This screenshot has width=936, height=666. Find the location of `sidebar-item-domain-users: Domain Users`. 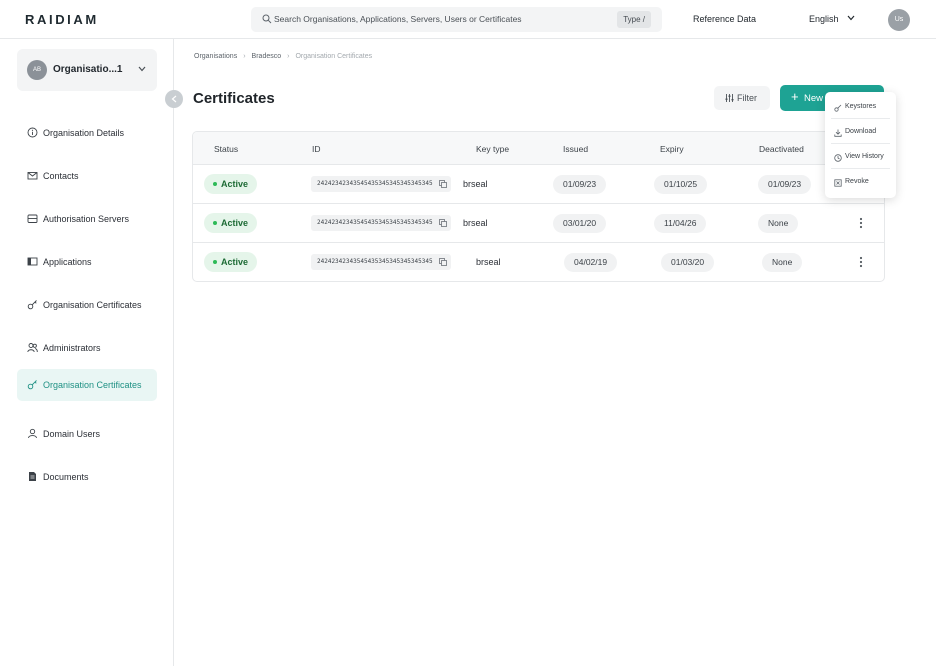

sidebar-item-domain-users: Domain Users is located at coordinates (87, 434).